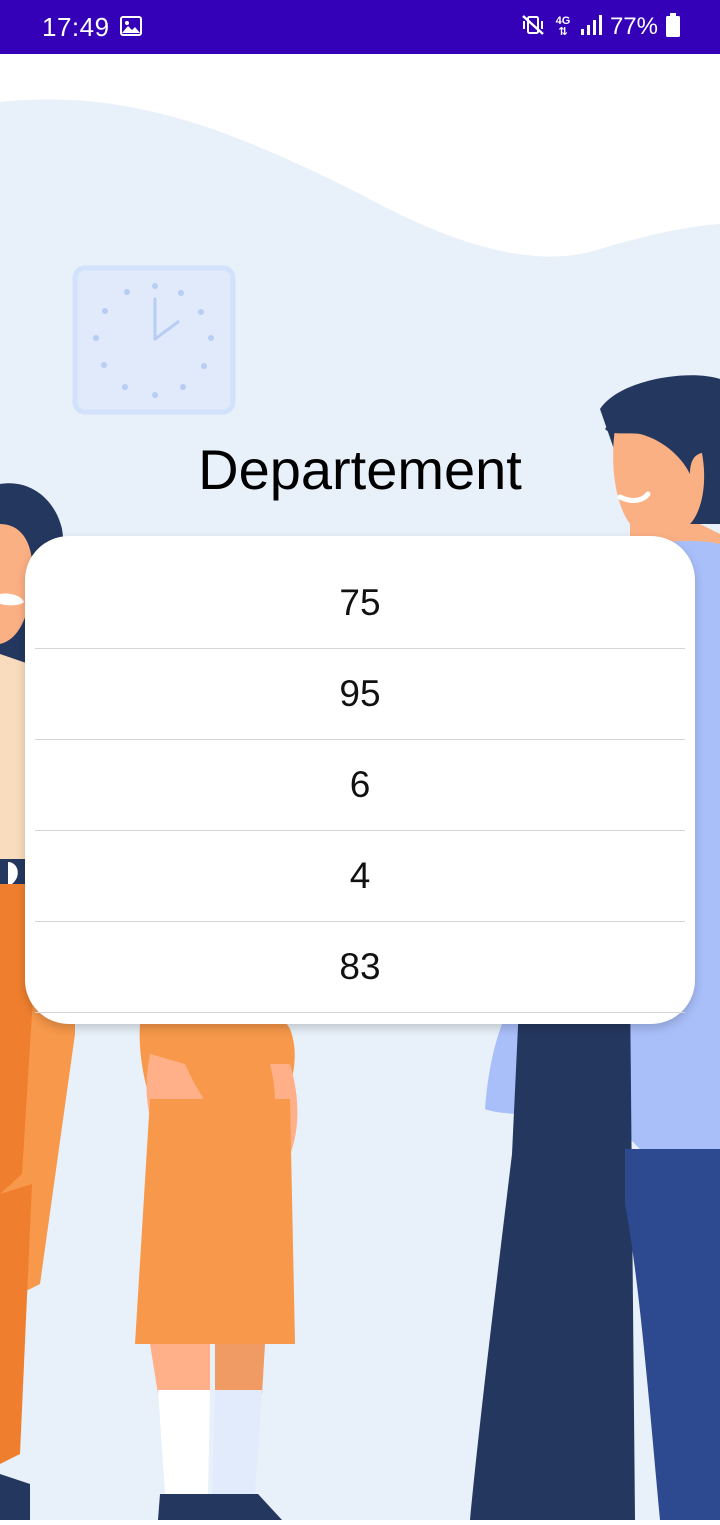 This screenshot has width=720, height=1525. I want to click on battery-icon, so click(673, 27).